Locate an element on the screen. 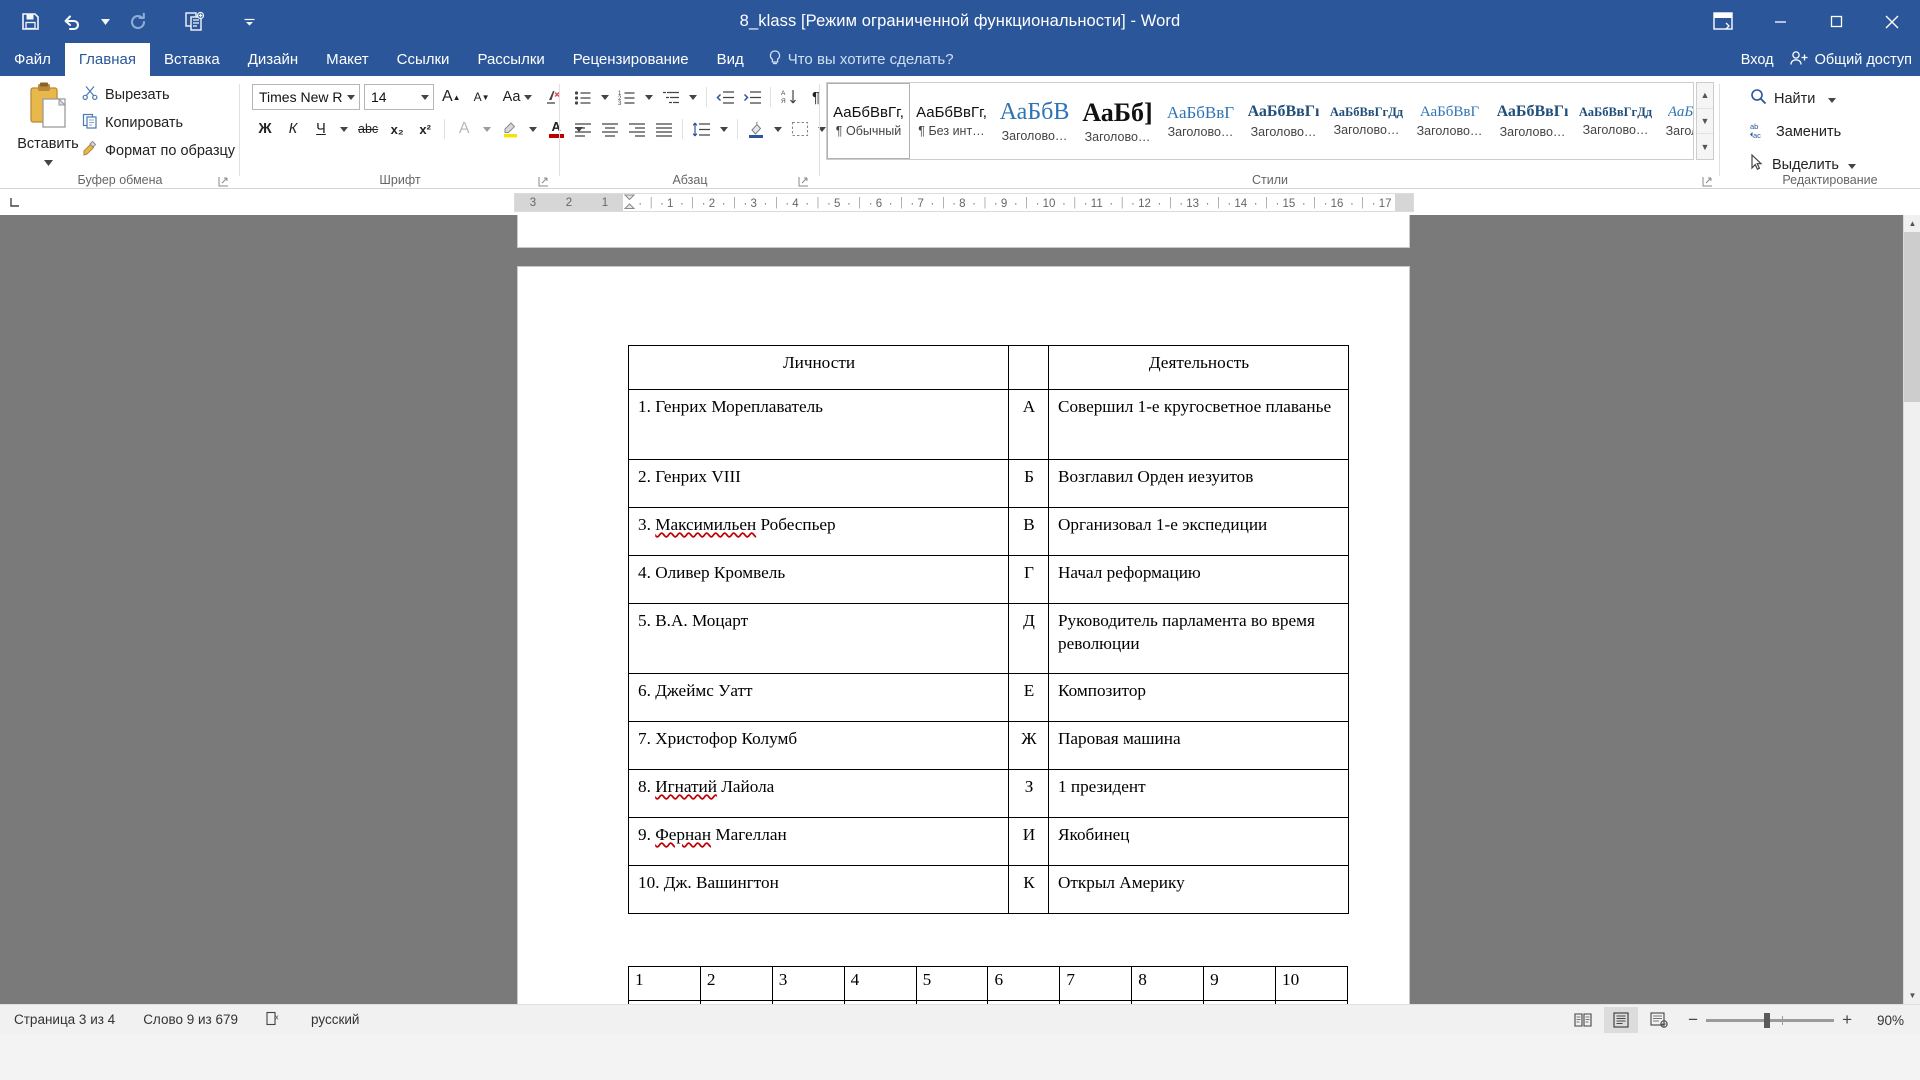 The image size is (1920, 1080). answers-header-cell: 8 is located at coordinates (1168, 983).